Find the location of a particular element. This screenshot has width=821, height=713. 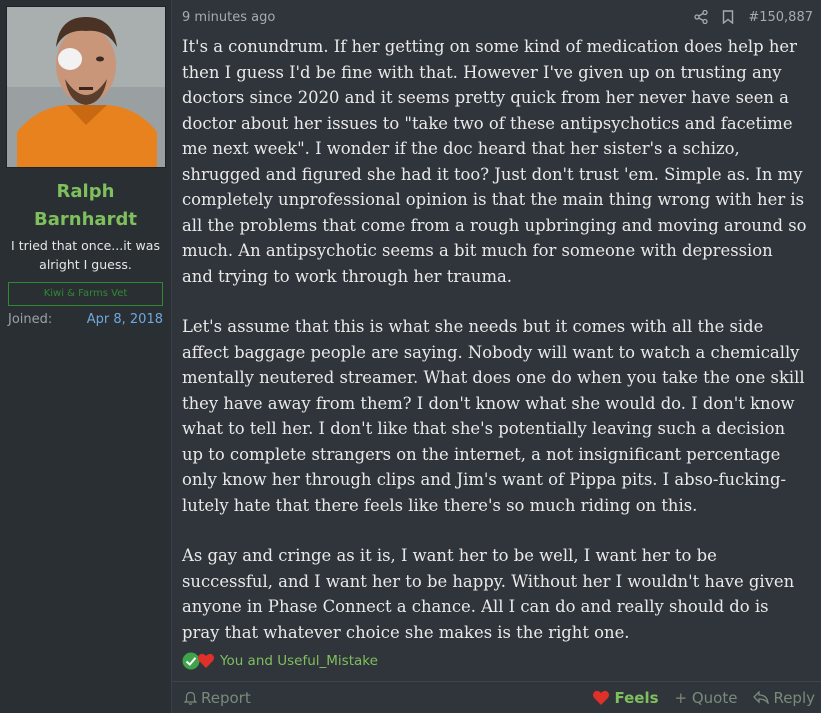

post-footer: Report Feels + Quote Reply is located at coordinates (496, 697).